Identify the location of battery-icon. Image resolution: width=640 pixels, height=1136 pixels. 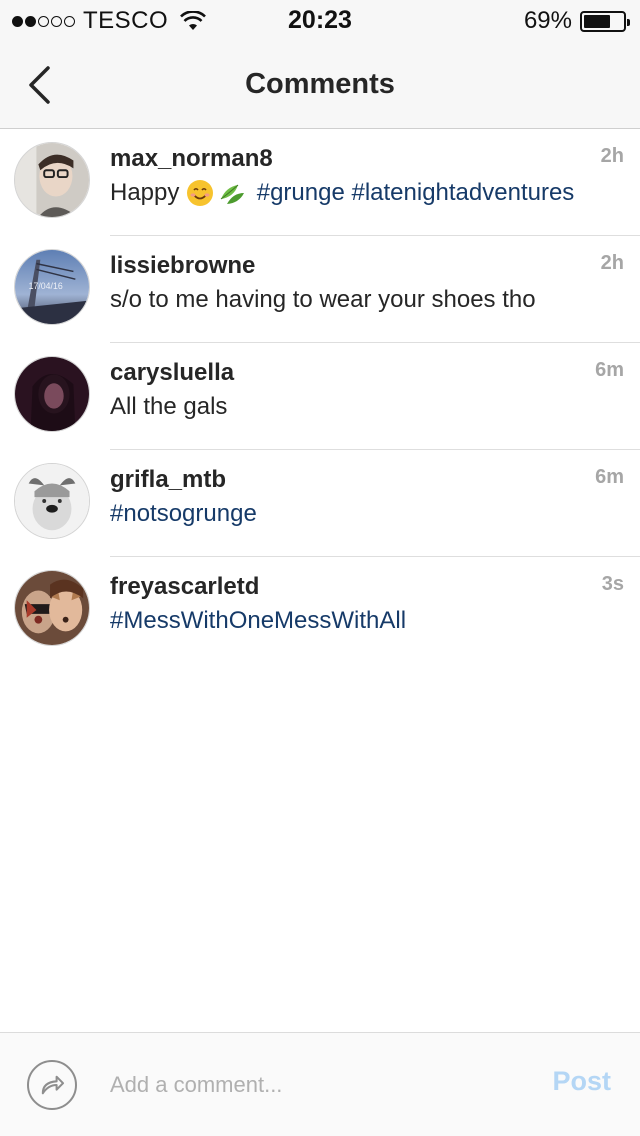
(605, 21).